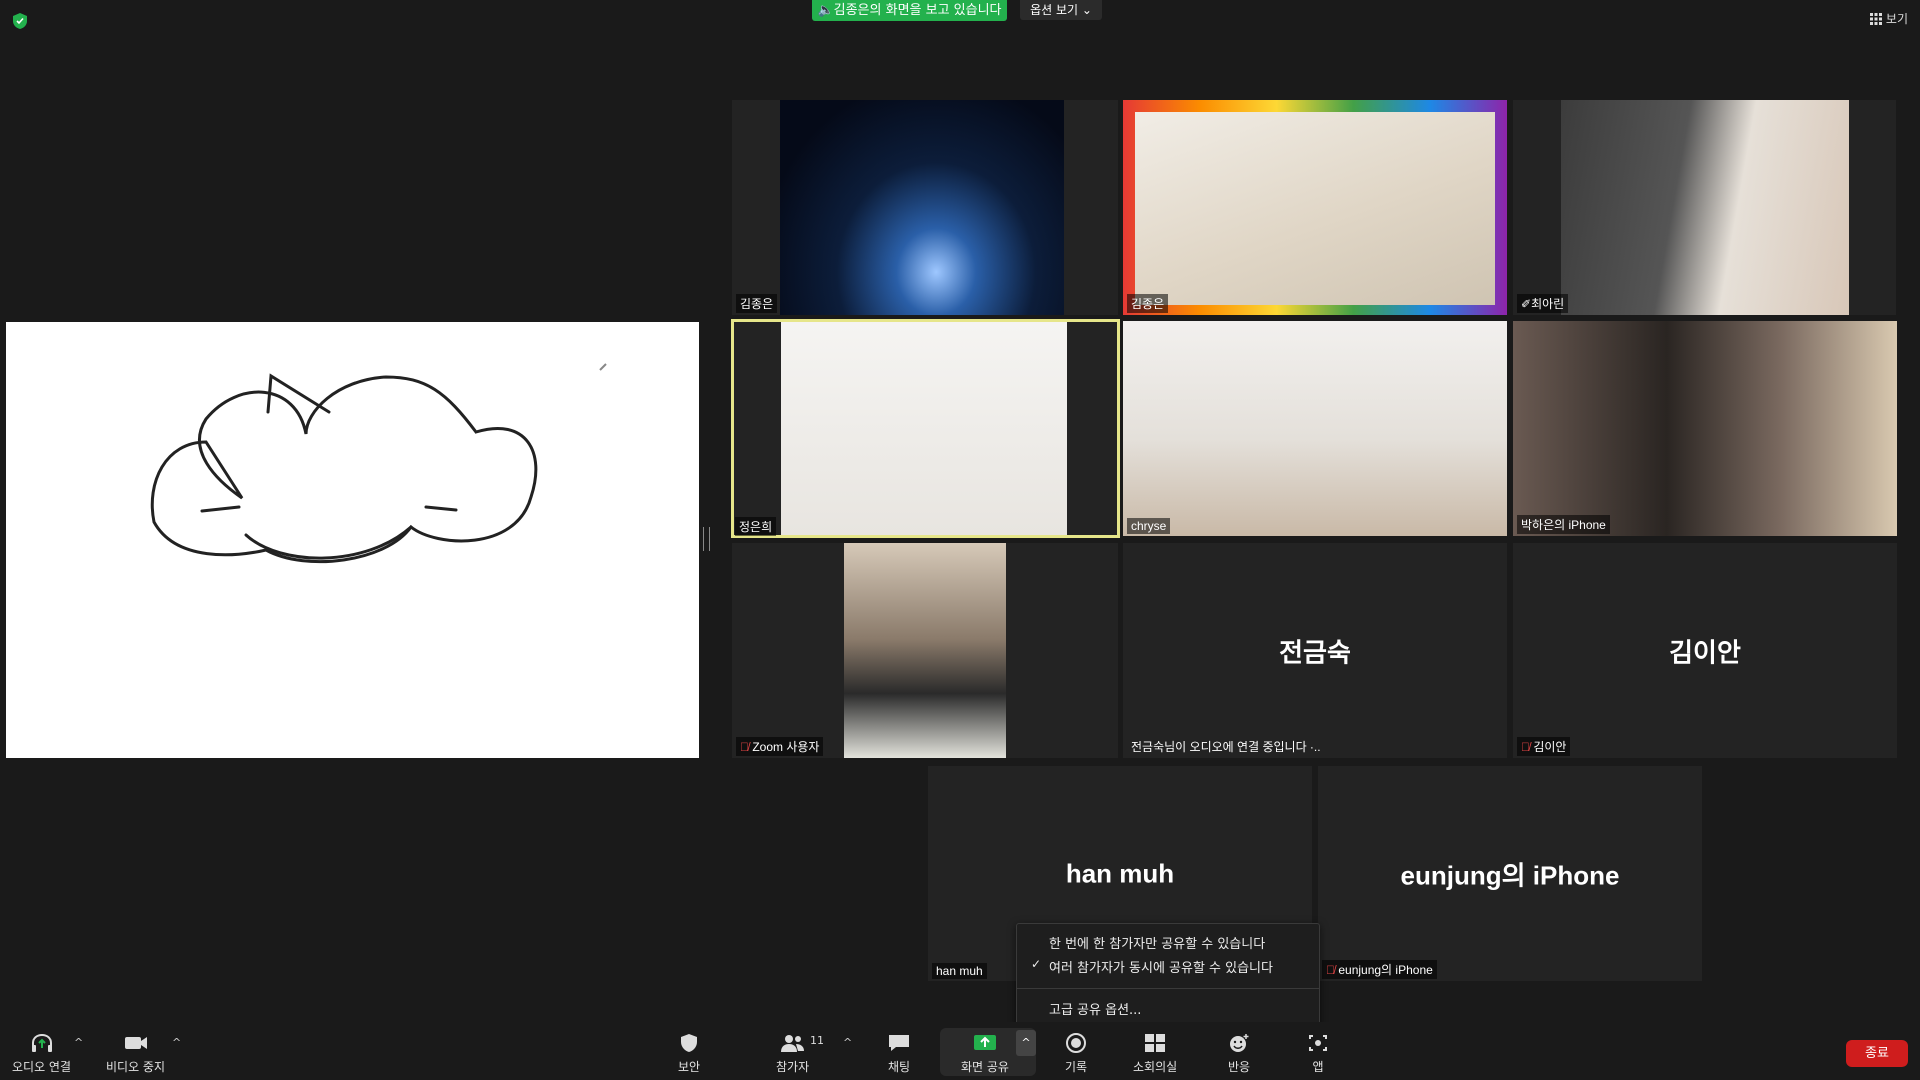 The width and height of the screenshot is (1920, 1080). What do you see at coordinates (135, 1043) in the screenshot?
I see `video-camera-icon` at bounding box center [135, 1043].